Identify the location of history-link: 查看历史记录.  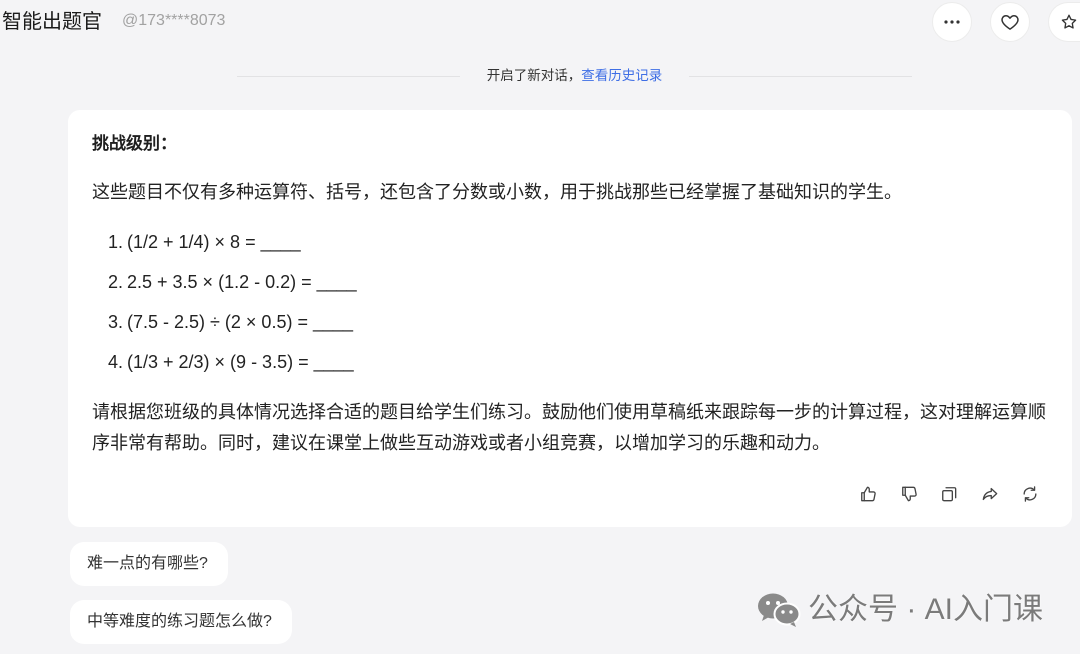
(621, 75).